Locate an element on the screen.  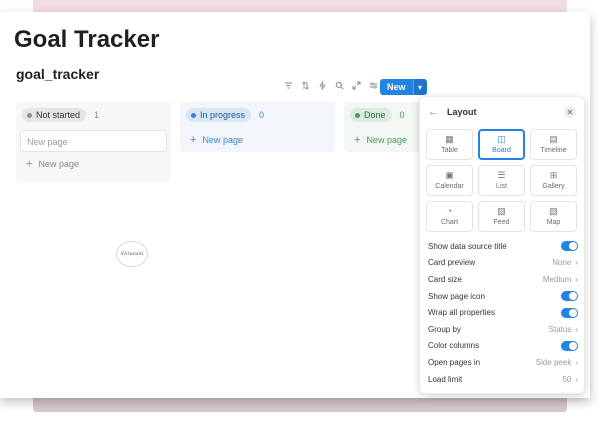
layout-board: ◫ Board is located at coordinates (501, 144).